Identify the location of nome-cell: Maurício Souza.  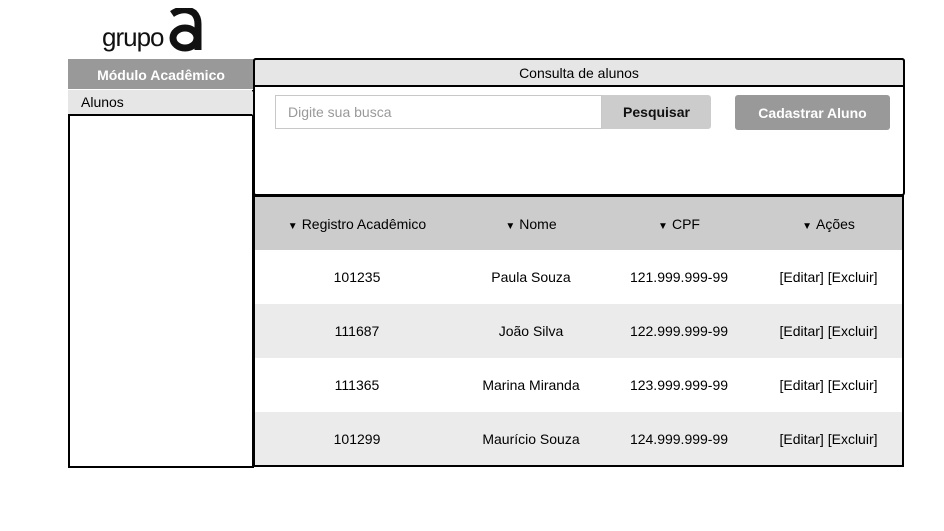
(531, 439).